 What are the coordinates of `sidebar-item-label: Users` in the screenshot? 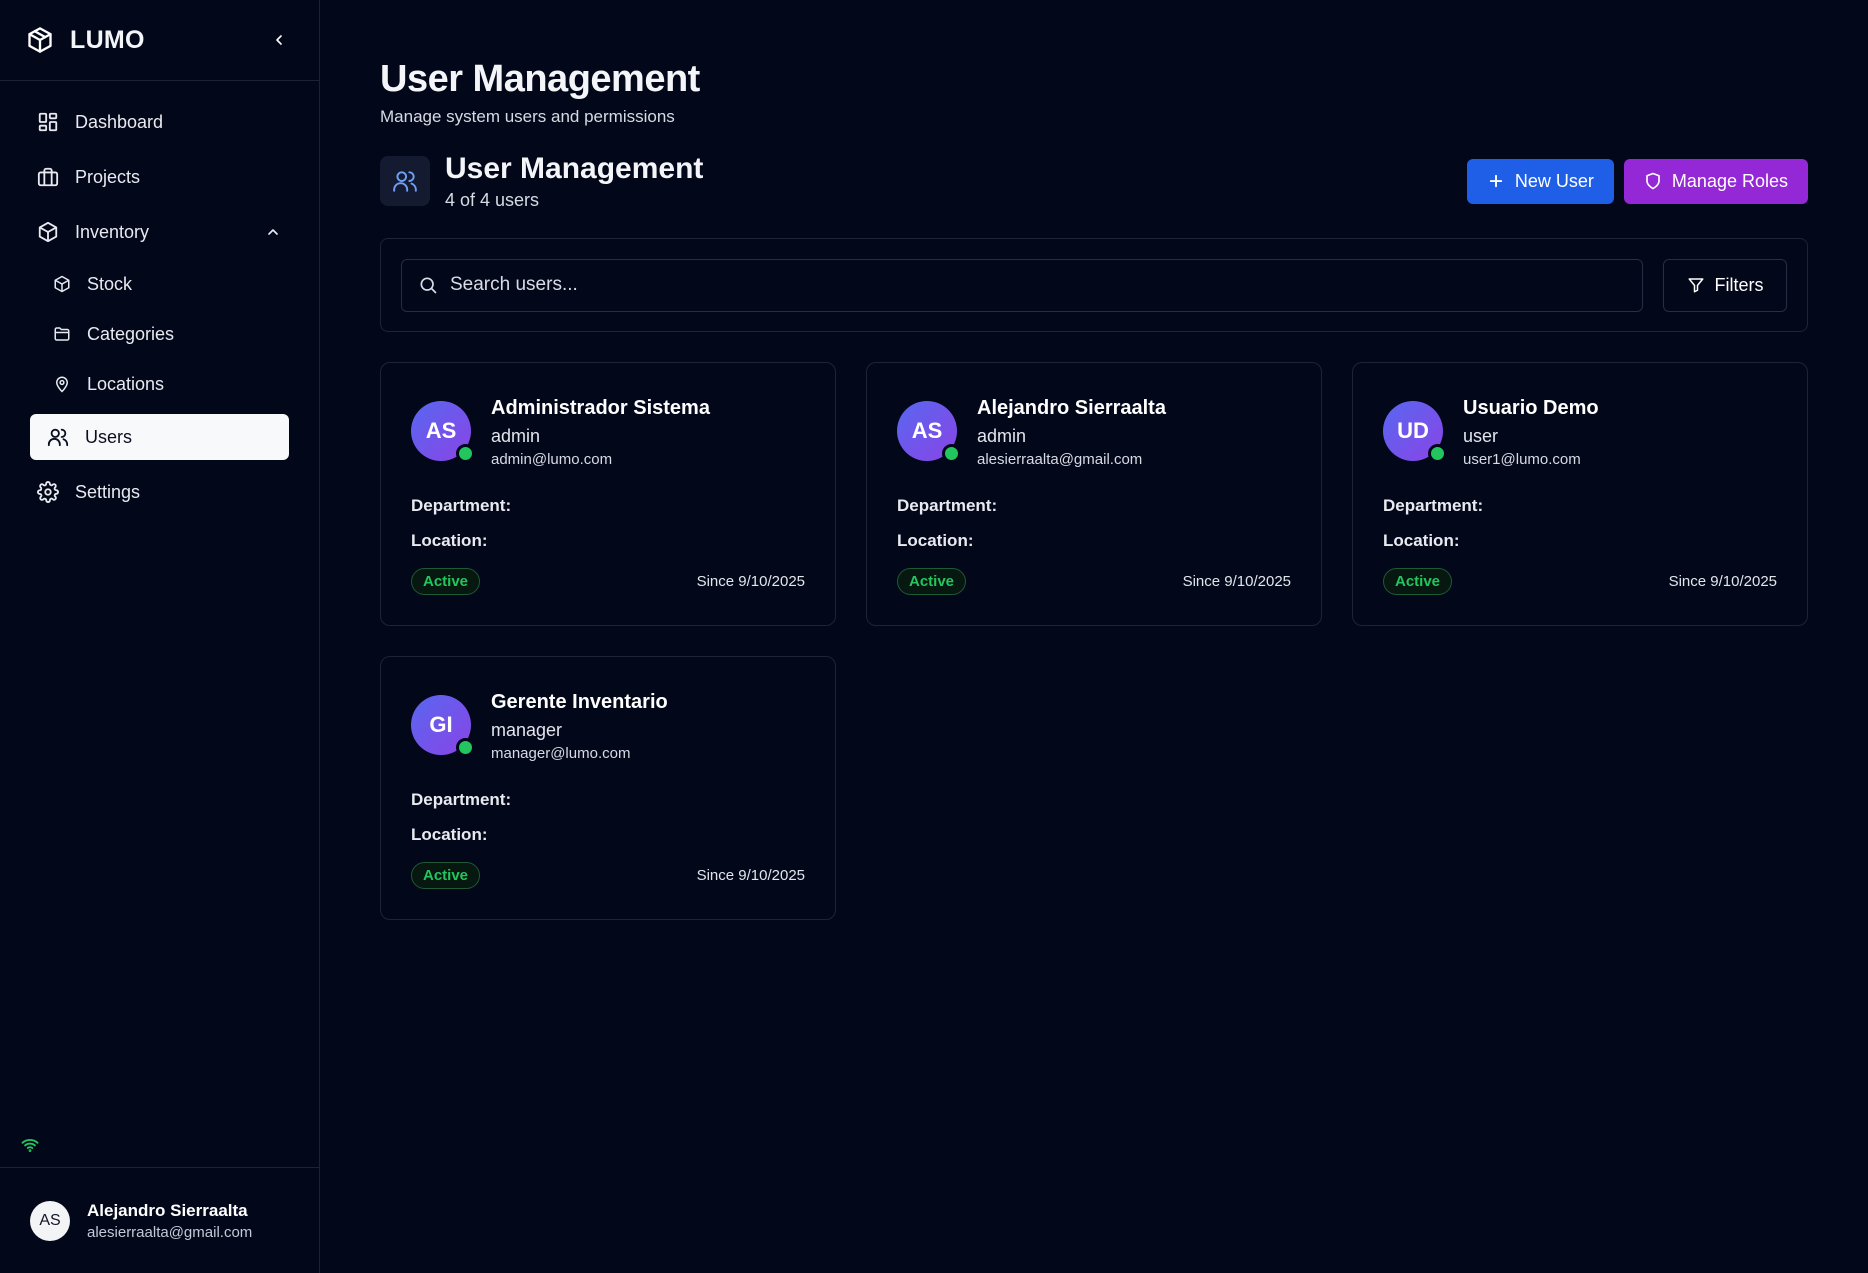 It's located at (109, 436).